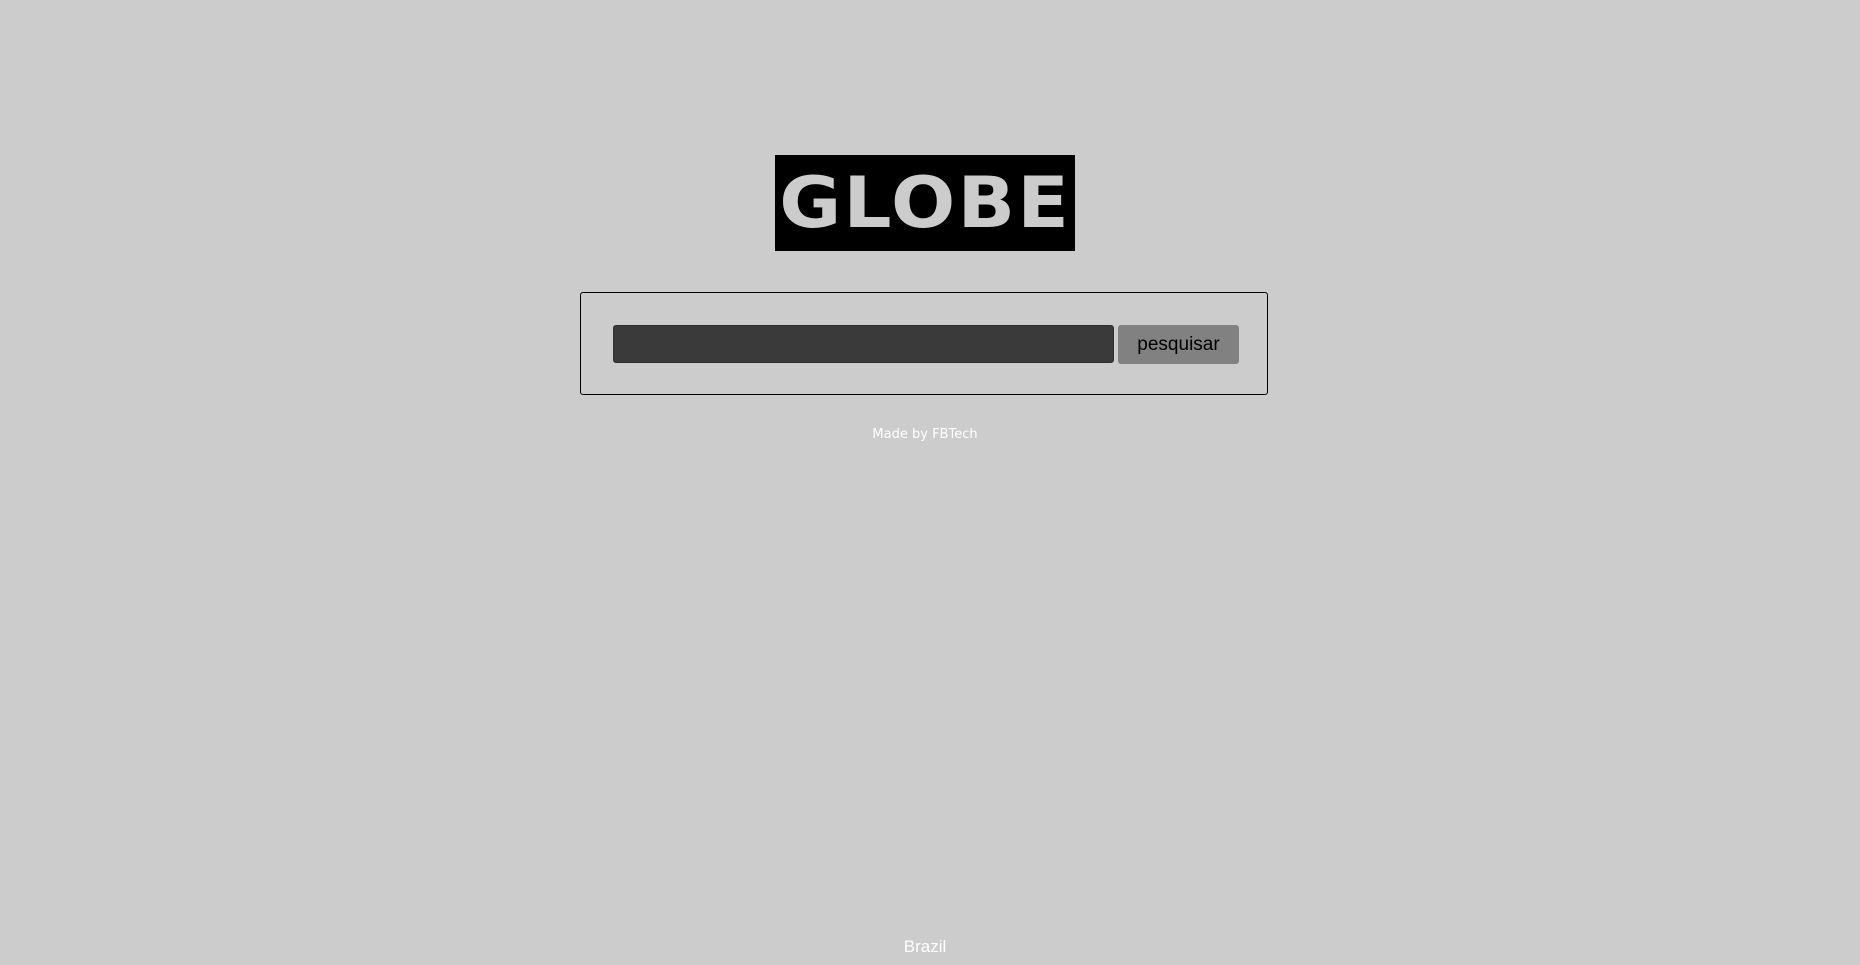 This screenshot has height=965, width=1860. I want to click on logo-text: GLOBE, so click(925, 203).